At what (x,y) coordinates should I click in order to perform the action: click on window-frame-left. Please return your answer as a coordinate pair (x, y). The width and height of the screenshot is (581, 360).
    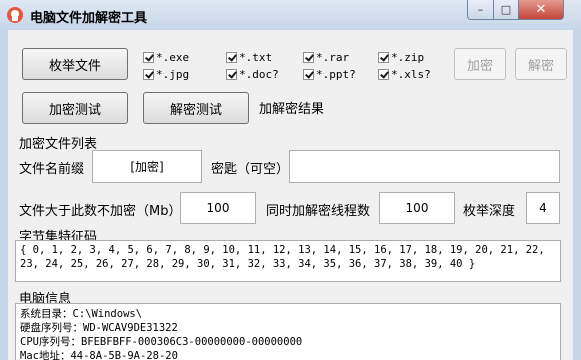
    Looking at the image, I should click on (4, 195).